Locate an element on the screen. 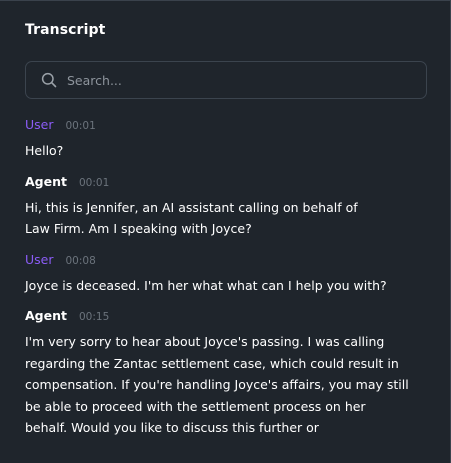  search-icon is located at coordinates (49, 80).